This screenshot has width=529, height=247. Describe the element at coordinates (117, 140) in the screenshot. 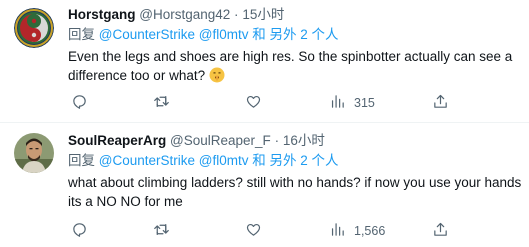

I see `display-name: SoulReaperArg` at that location.